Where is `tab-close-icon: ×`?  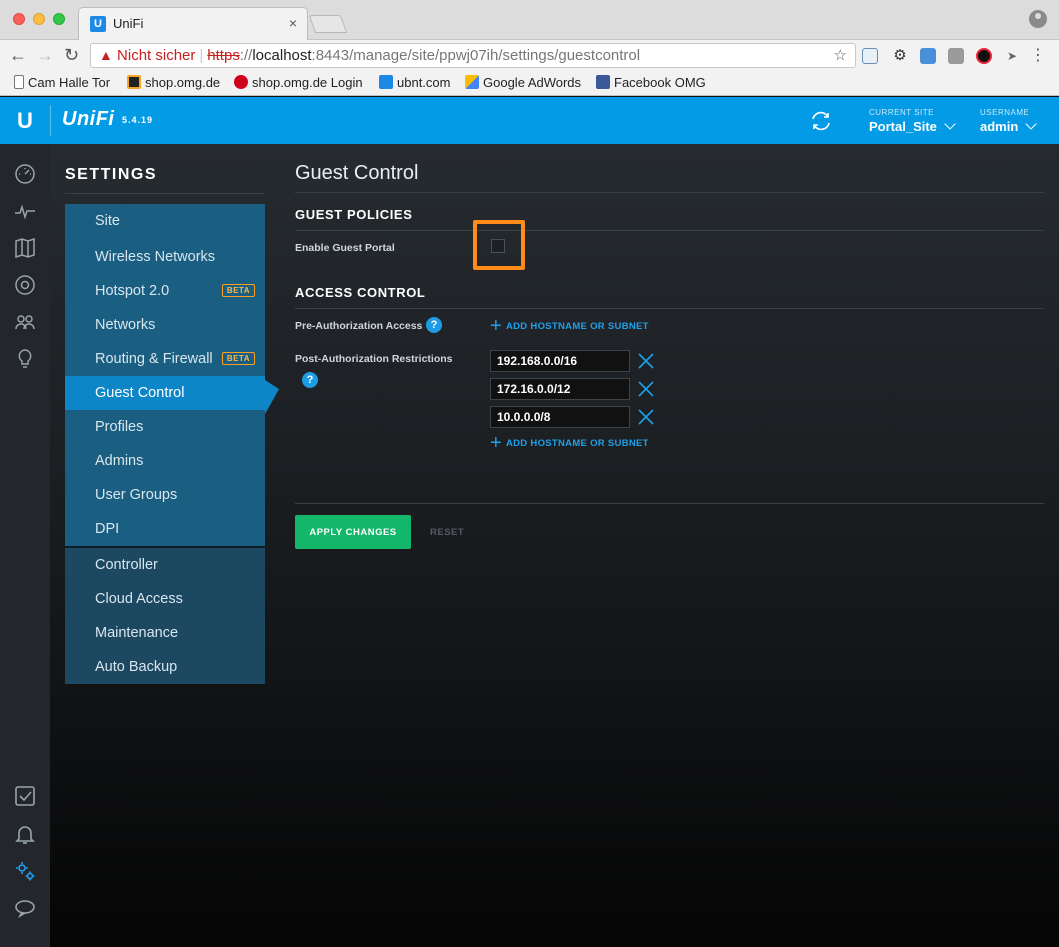 tab-close-icon: × is located at coordinates (293, 23).